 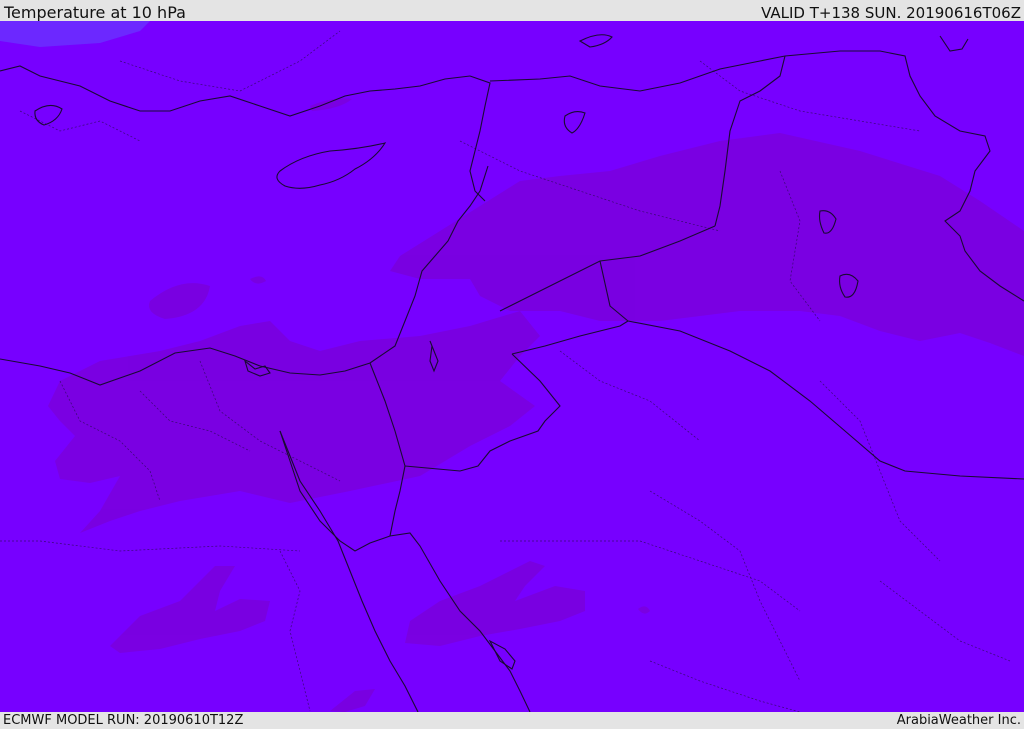 What do you see at coordinates (958, 720) in the screenshot?
I see `credit-label: ArabiaWeather Inc.` at bounding box center [958, 720].